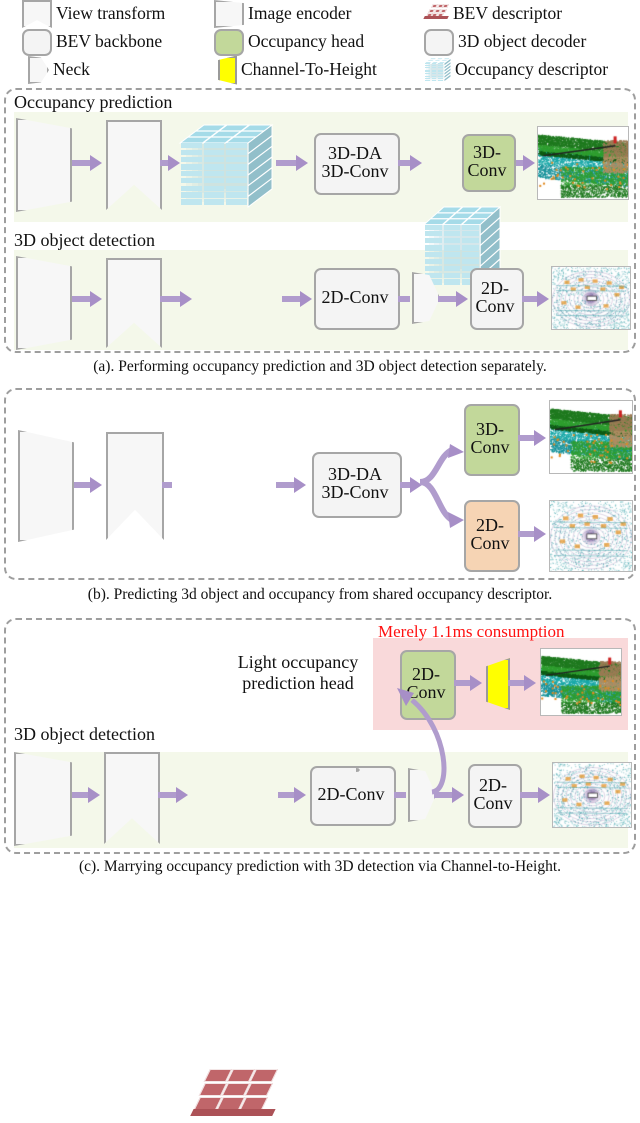 Image resolution: width=640 pixels, height=1123 pixels. I want to click on bev-descriptor-c, so click(234, 1096).